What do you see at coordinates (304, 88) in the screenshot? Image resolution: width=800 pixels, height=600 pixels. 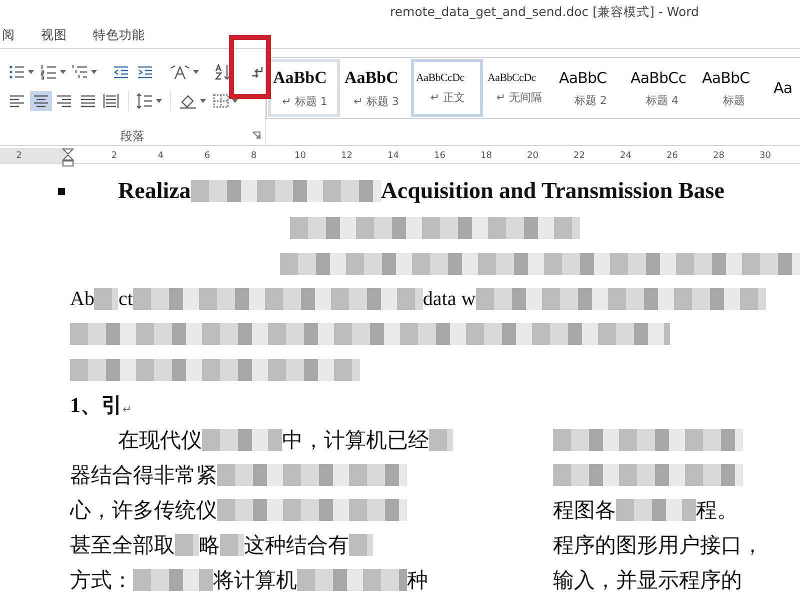 I see `style-item: AaBbC ↵ 标题 1` at bounding box center [304, 88].